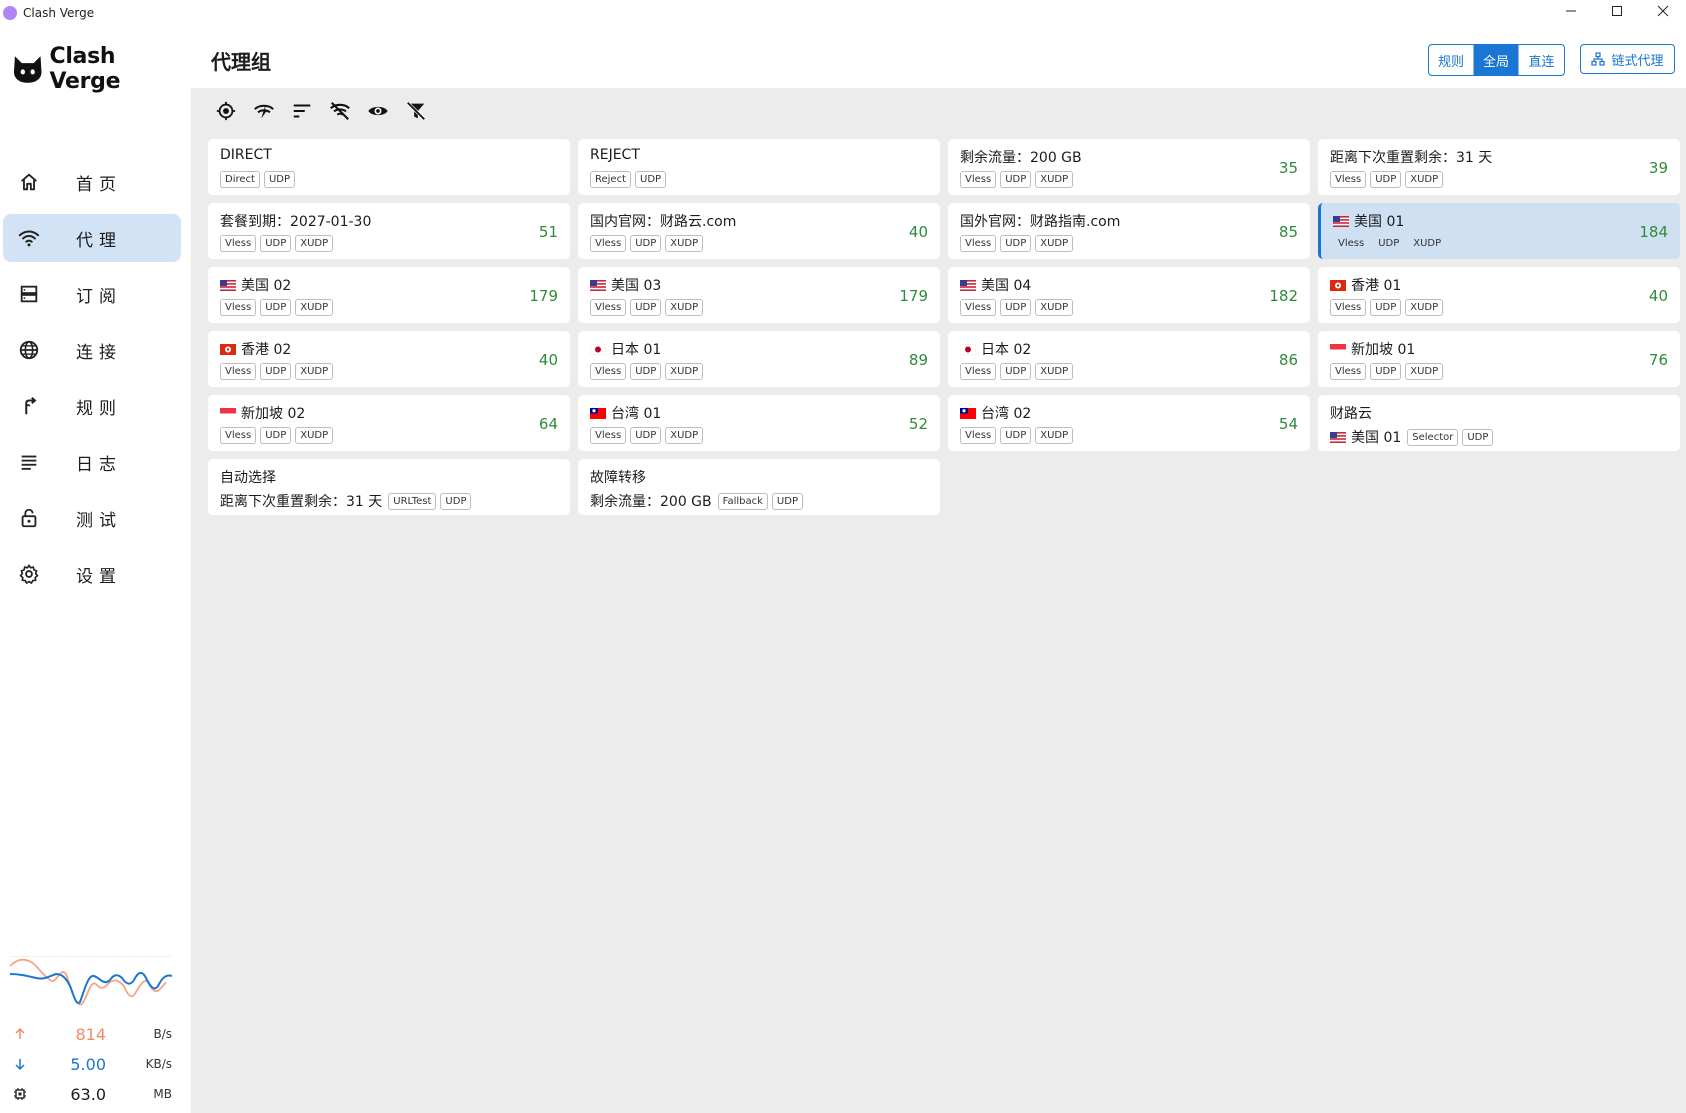  What do you see at coordinates (918, 360) in the screenshot?
I see `proxy-delay: 89` at bounding box center [918, 360].